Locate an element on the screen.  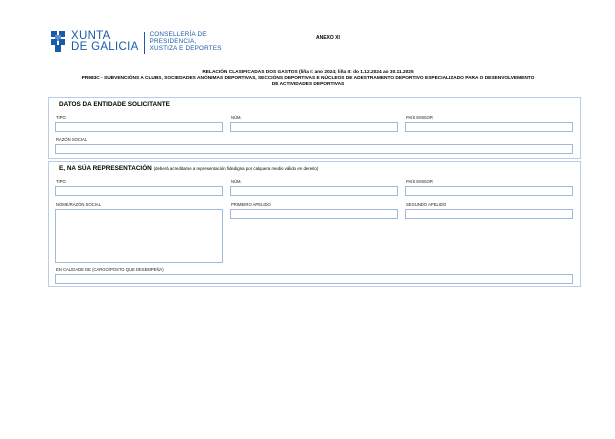
anexo-label: ANEXO XI is located at coordinates (328, 38).